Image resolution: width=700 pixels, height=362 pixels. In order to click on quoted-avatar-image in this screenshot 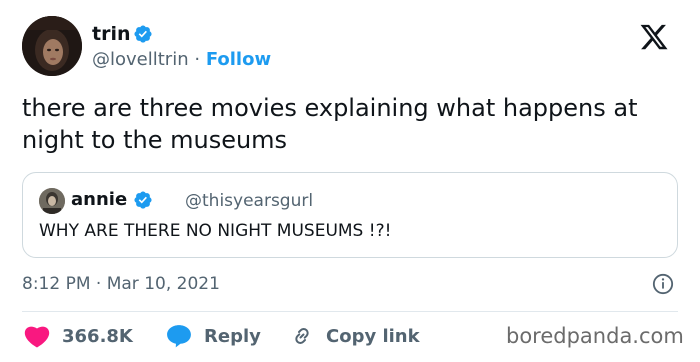, I will do `click(52, 201)`.